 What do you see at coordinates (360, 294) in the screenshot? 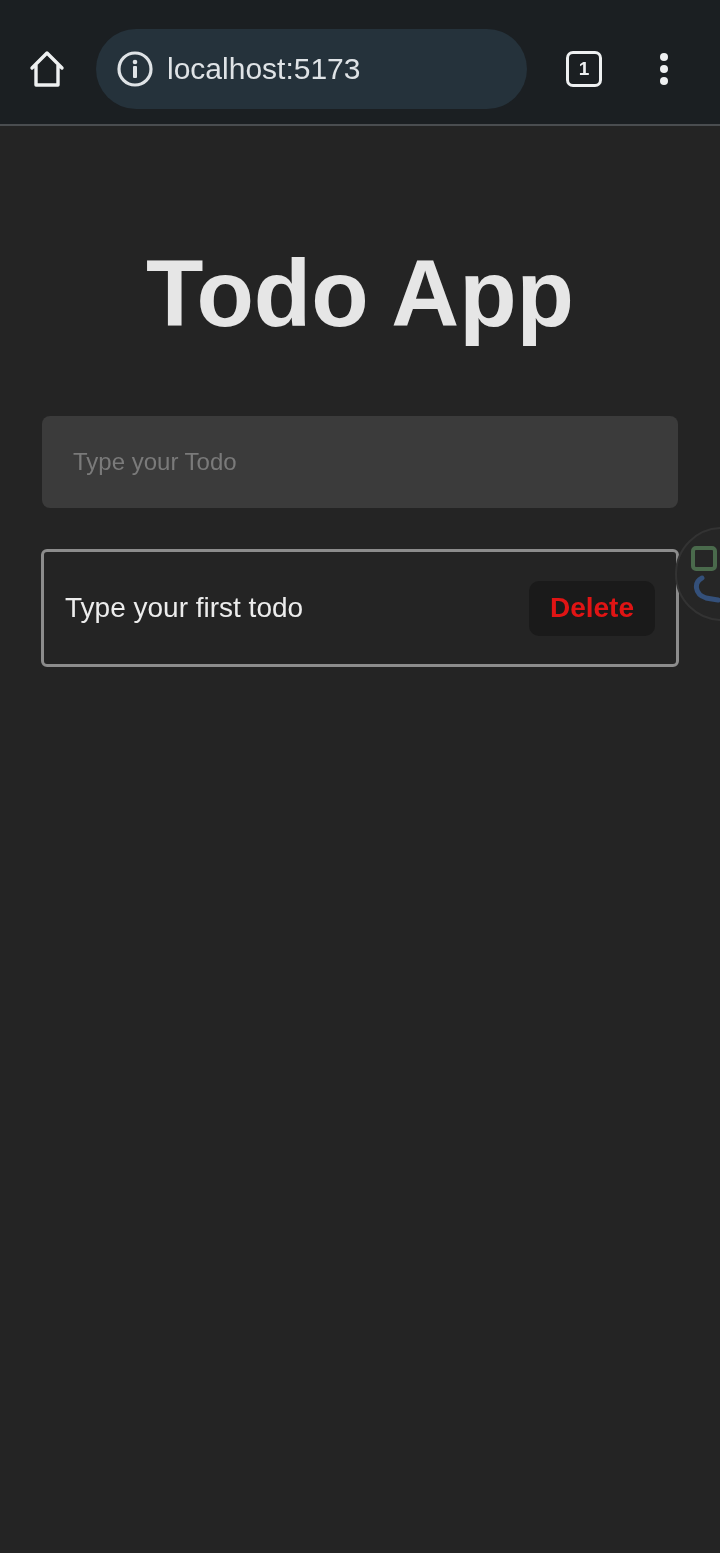
I see `page-title: Todo App` at bounding box center [360, 294].